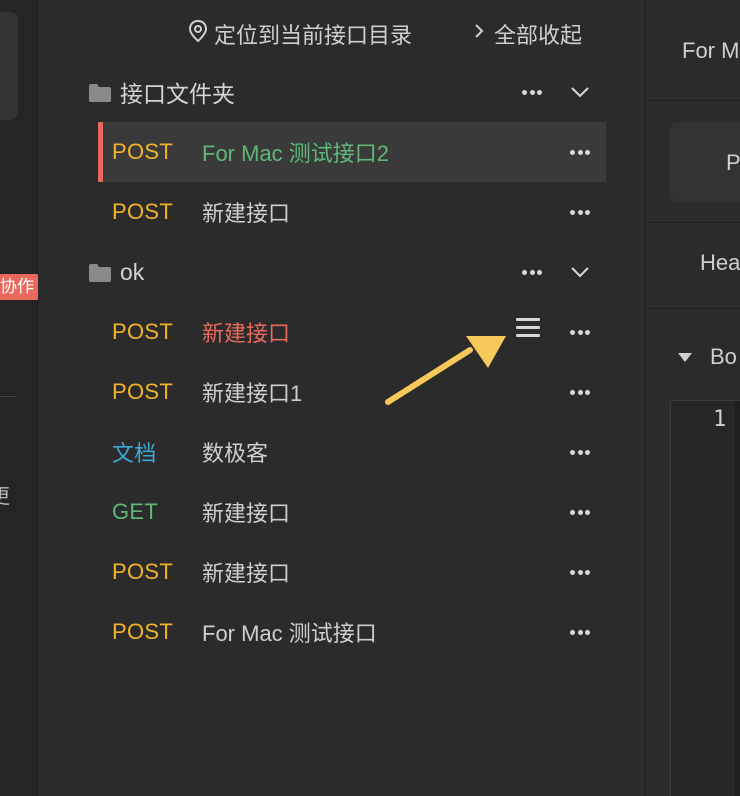 Image resolution: width=740 pixels, height=796 pixels. Describe the element at coordinates (733, 162) in the screenshot. I see `method-select-label: P` at that location.